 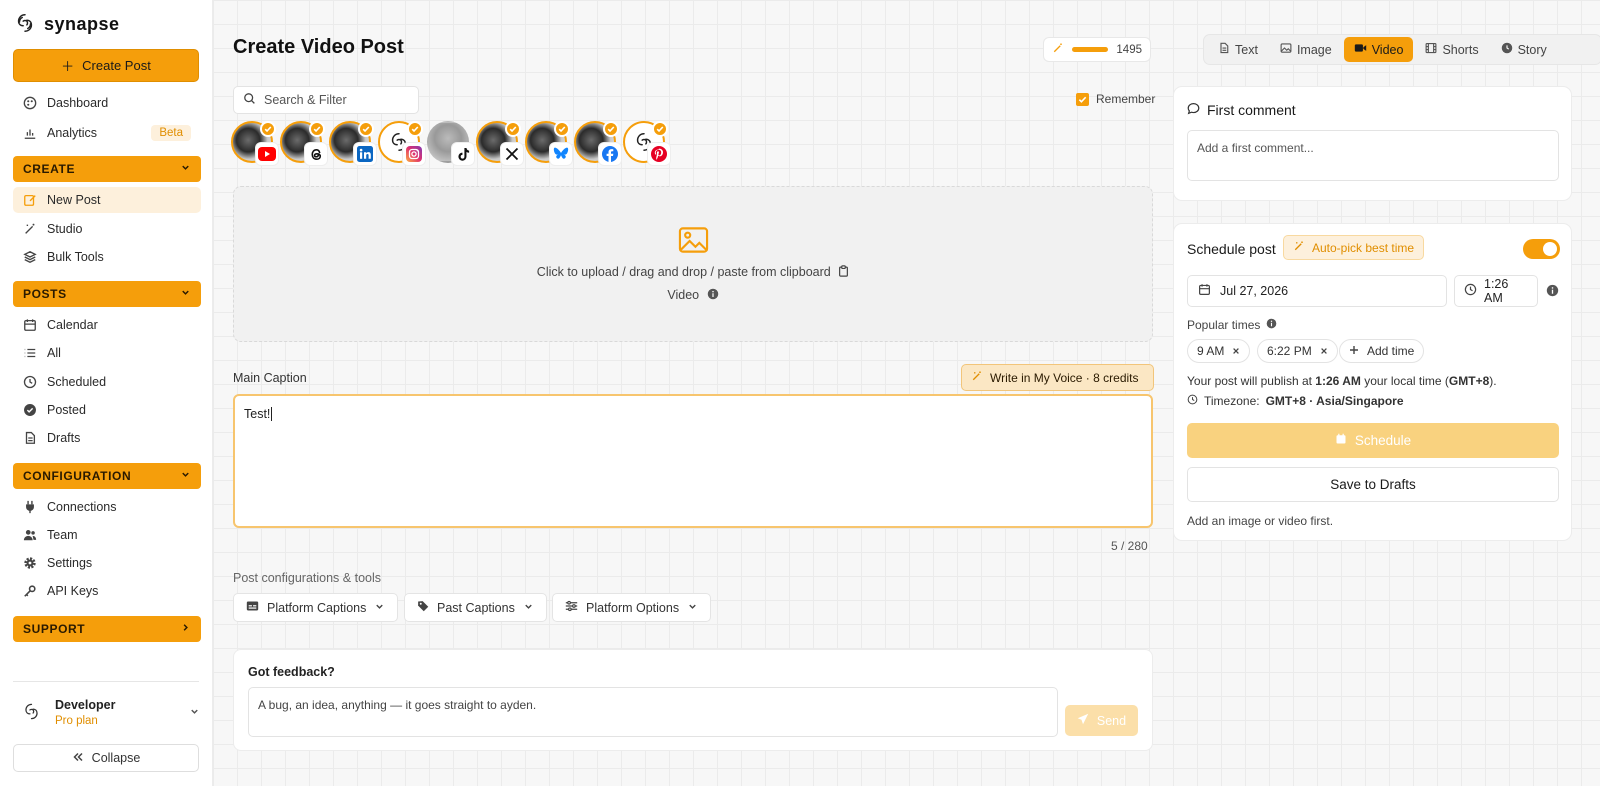 What do you see at coordinates (1251, 381) in the screenshot?
I see `publish-prefix: Your post will publish at` at bounding box center [1251, 381].